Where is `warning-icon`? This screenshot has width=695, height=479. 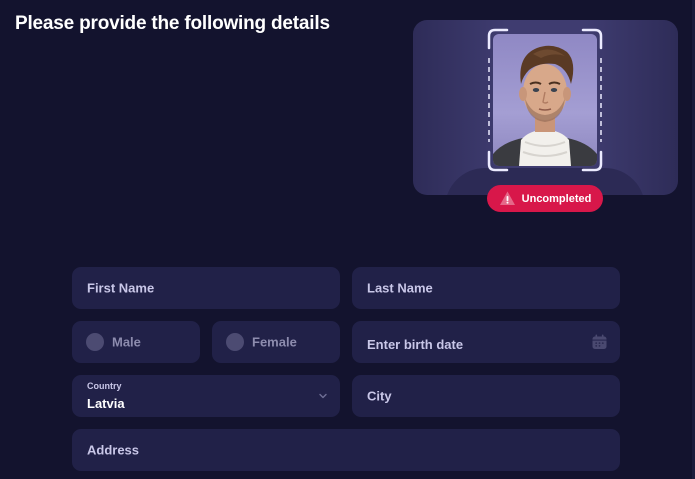
warning-icon is located at coordinates (507, 198).